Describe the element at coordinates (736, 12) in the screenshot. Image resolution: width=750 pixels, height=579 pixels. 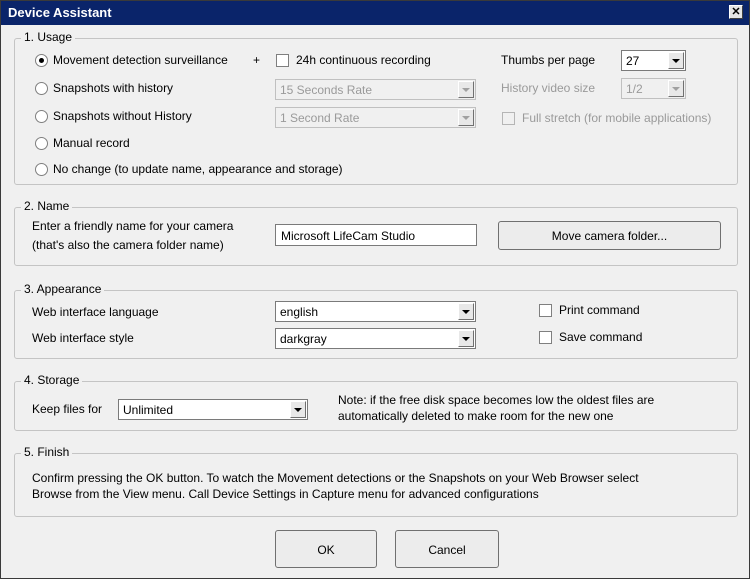
I see `close-icon: ✕` at that location.